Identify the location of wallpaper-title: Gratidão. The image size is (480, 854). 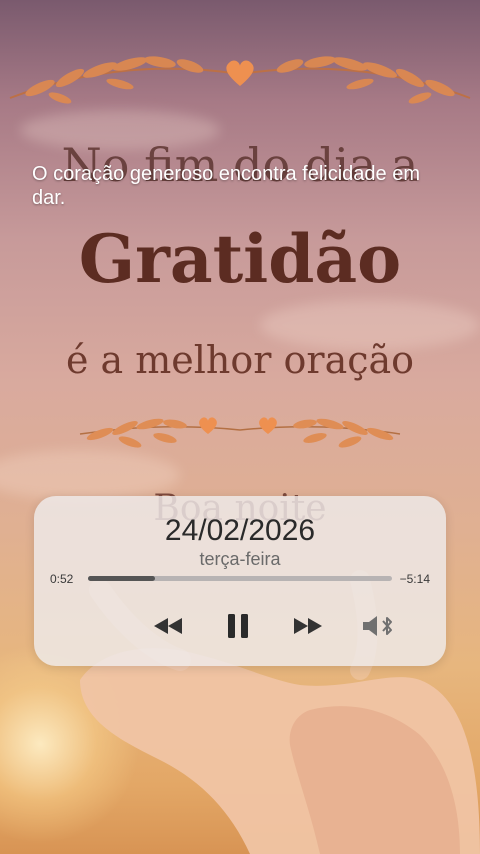
(240, 259).